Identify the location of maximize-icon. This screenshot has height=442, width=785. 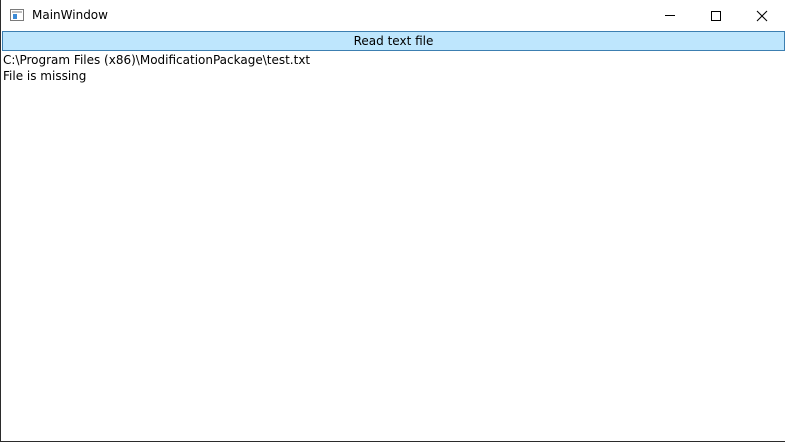
(716, 16).